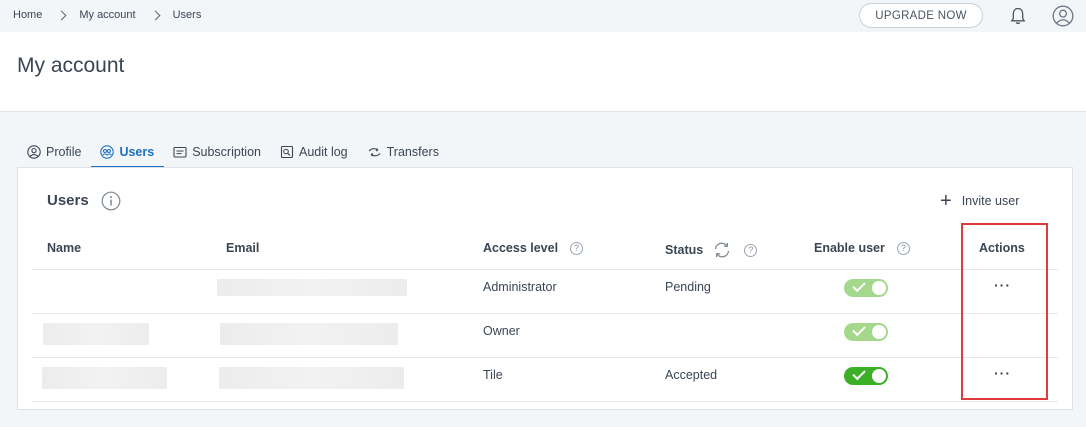 This screenshot has width=1086, height=427. What do you see at coordinates (137, 152) in the screenshot?
I see `tab-users-label: Users` at bounding box center [137, 152].